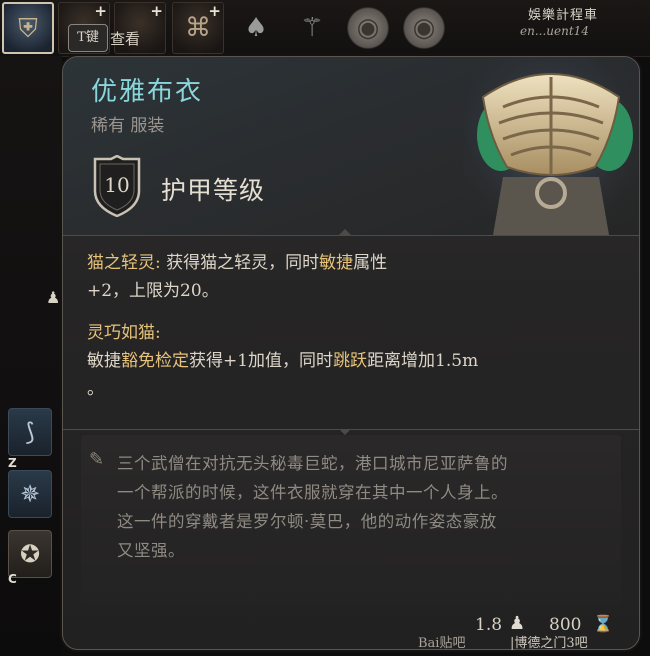 The image size is (650, 656). What do you see at coordinates (307, 521) in the screenshot?
I see `lore-line: 这一件的穿戴者是罗尔顿·莫巴，他的动作姿态豪放` at bounding box center [307, 521].